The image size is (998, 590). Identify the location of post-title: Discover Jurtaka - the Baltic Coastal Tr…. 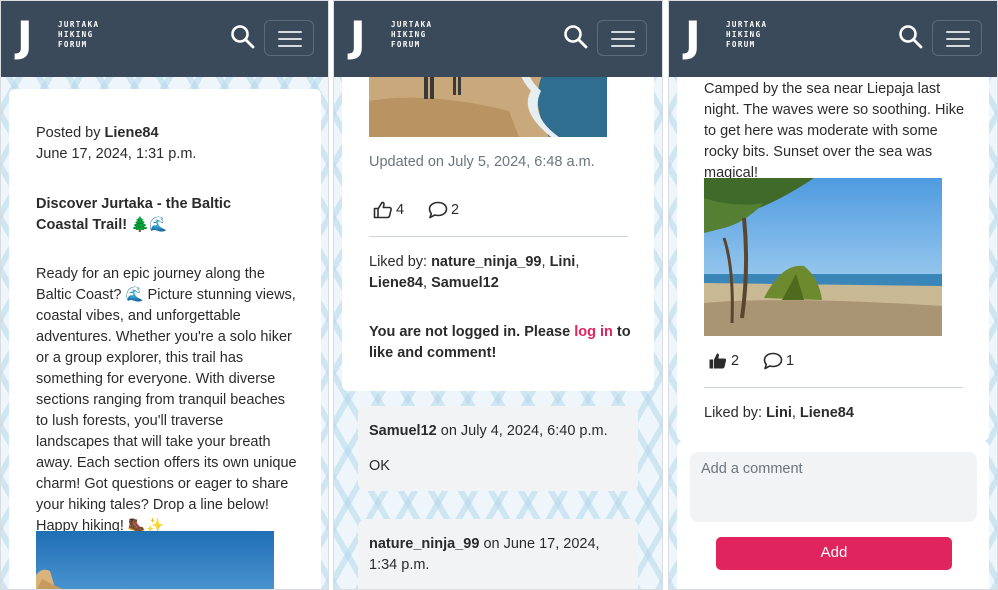
(134, 214).